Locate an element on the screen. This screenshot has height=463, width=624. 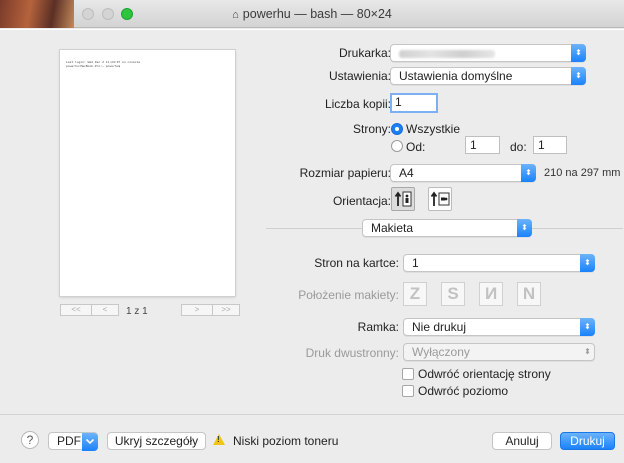
pdf-dropdown-arrow-icon is located at coordinates (90, 442).